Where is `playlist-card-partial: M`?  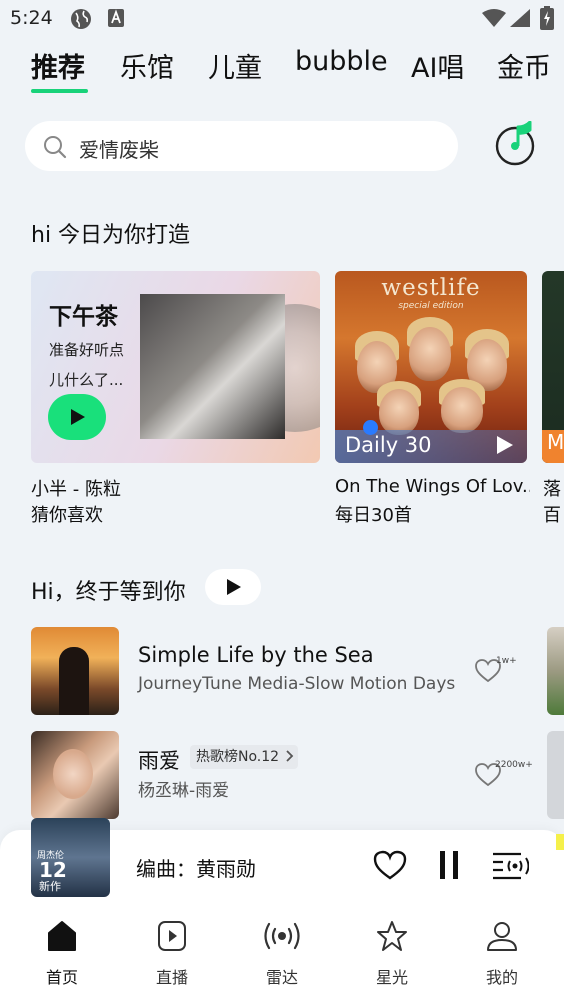
playlist-card-partial: M is located at coordinates (553, 367).